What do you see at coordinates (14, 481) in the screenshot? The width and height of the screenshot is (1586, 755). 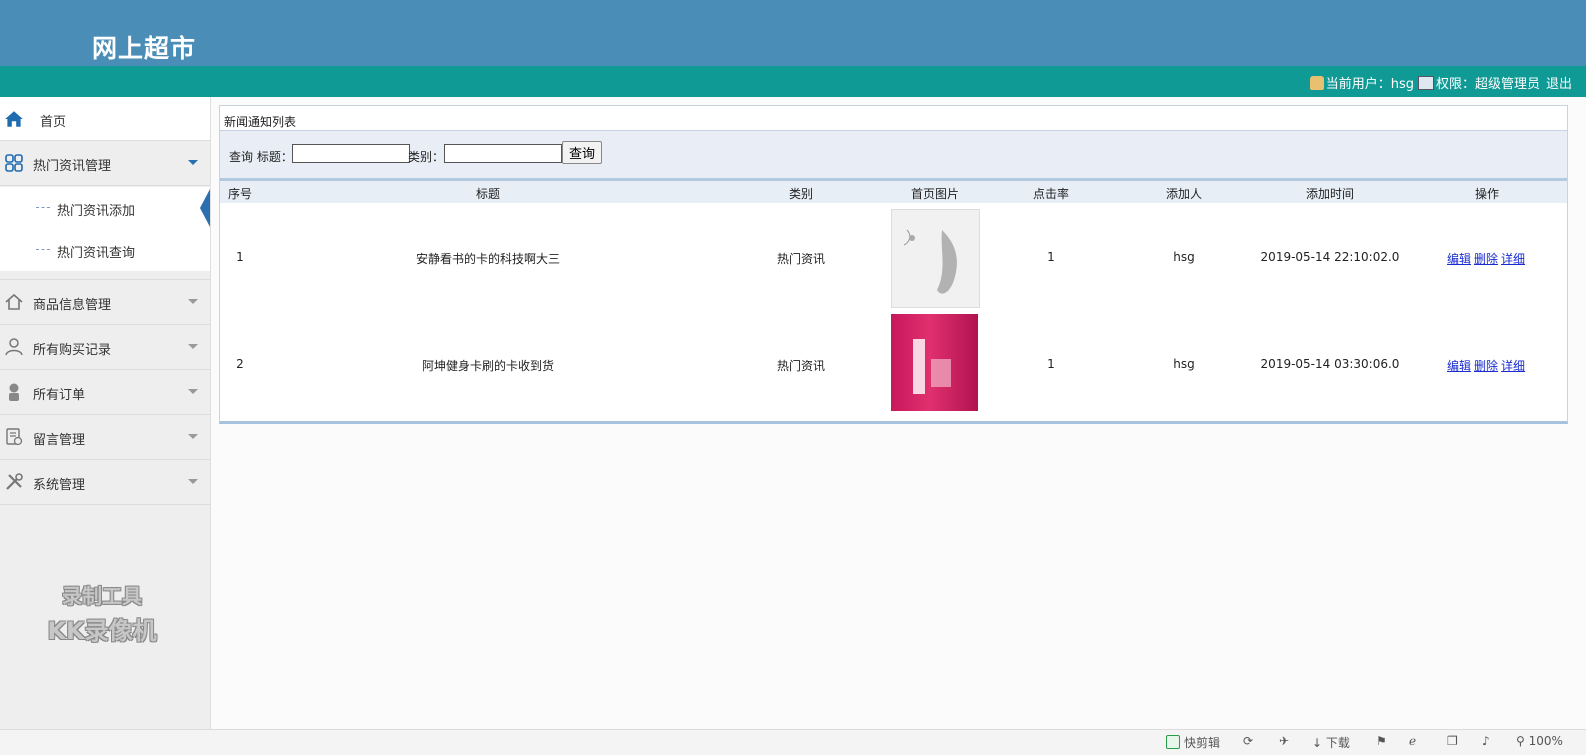 I see `tools-icon` at bounding box center [14, 481].